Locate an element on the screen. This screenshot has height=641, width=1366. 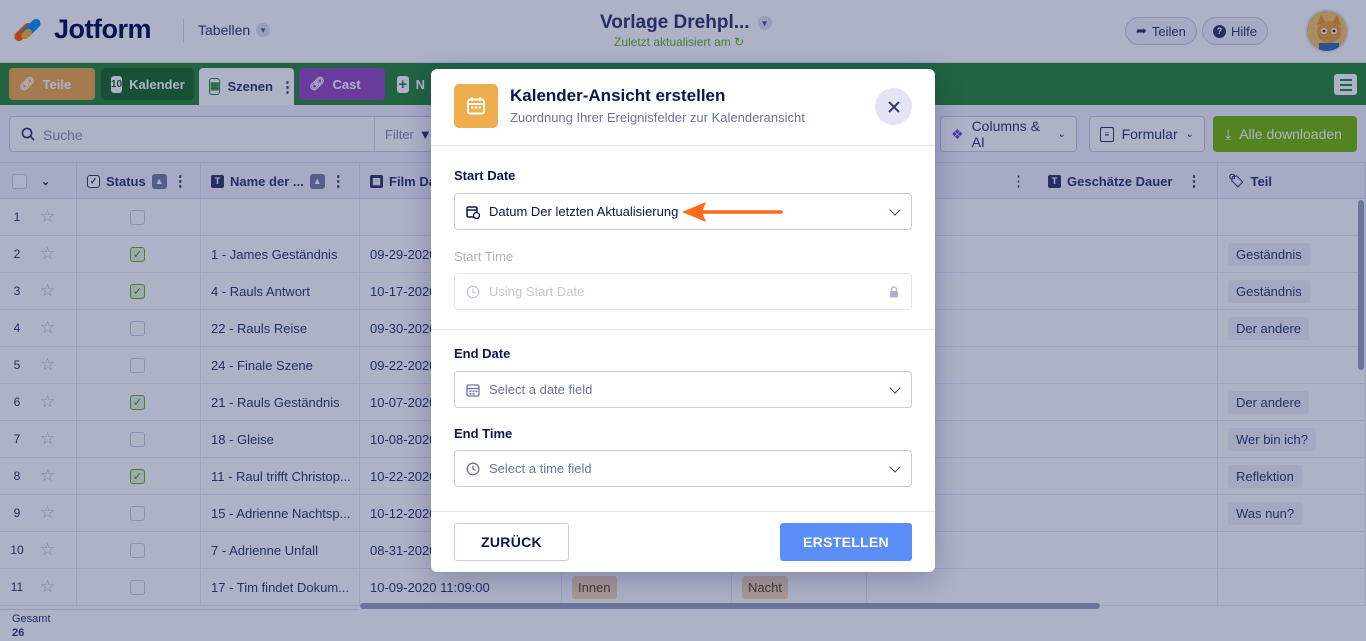
annotation-arrow-icon is located at coordinates (732, 212).